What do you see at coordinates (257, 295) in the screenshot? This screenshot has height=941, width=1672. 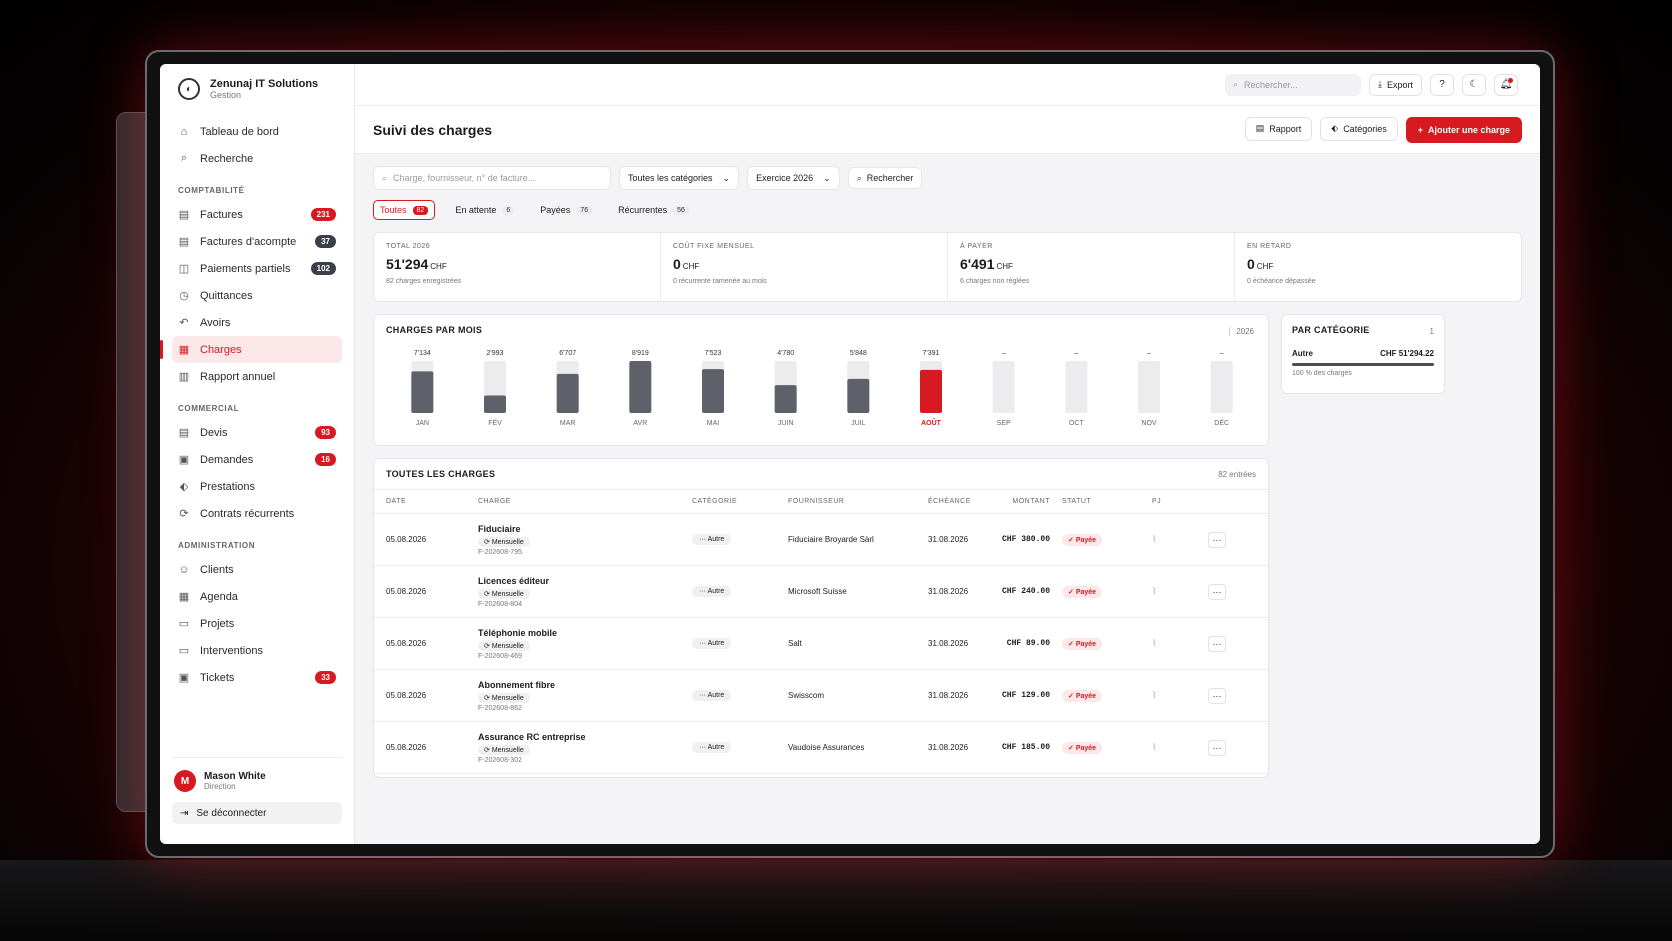 I see `sidebar-item-receipt: ◷ Quittances` at bounding box center [257, 295].